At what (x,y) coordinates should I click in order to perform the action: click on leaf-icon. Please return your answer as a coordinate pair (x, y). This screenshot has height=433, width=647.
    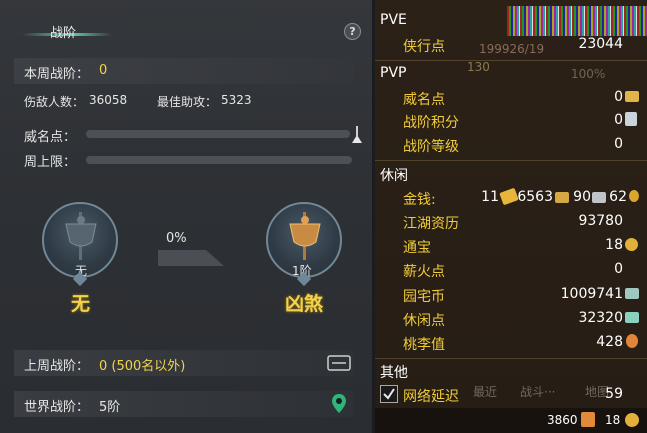
    Looking at the image, I should click on (632, 317).